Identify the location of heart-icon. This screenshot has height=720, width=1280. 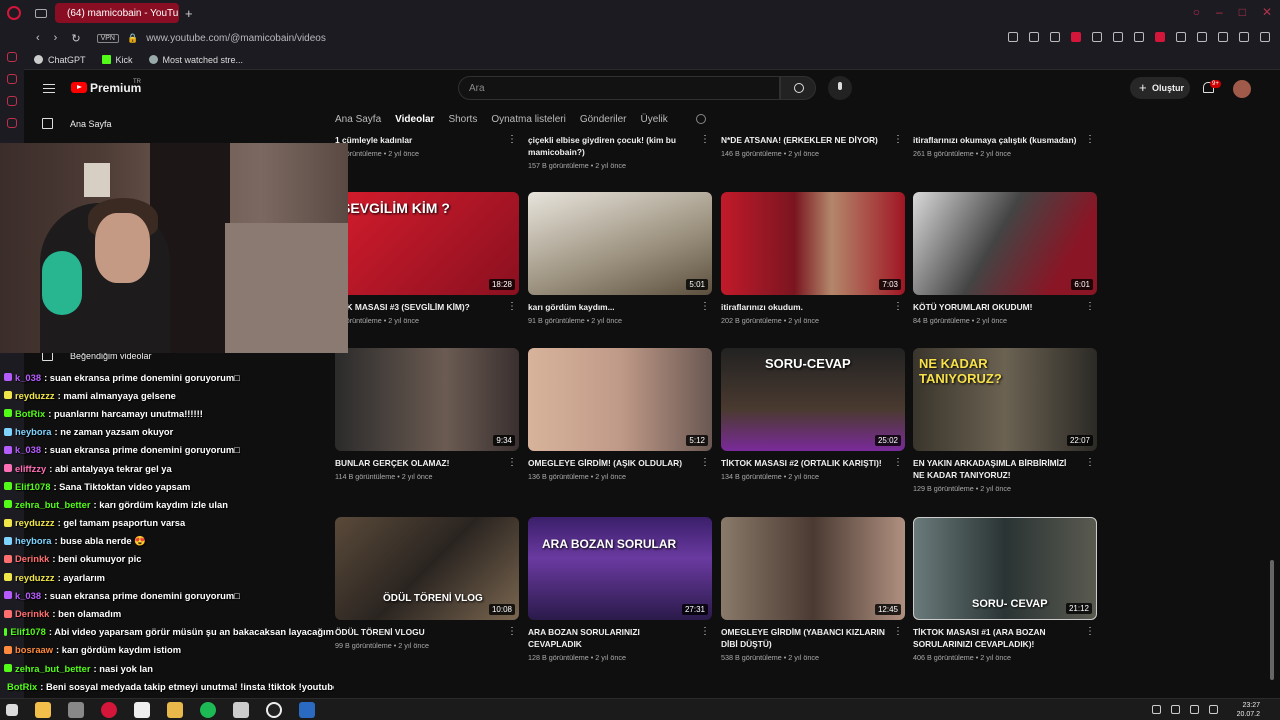
(1118, 37).